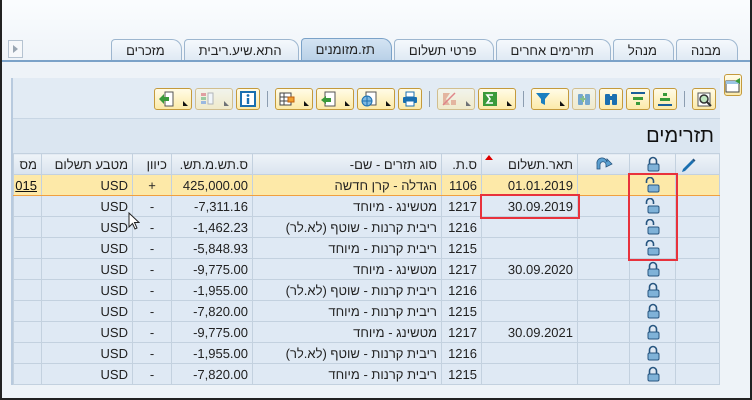  I want to click on sort-ascending-icon, so click(665, 99).